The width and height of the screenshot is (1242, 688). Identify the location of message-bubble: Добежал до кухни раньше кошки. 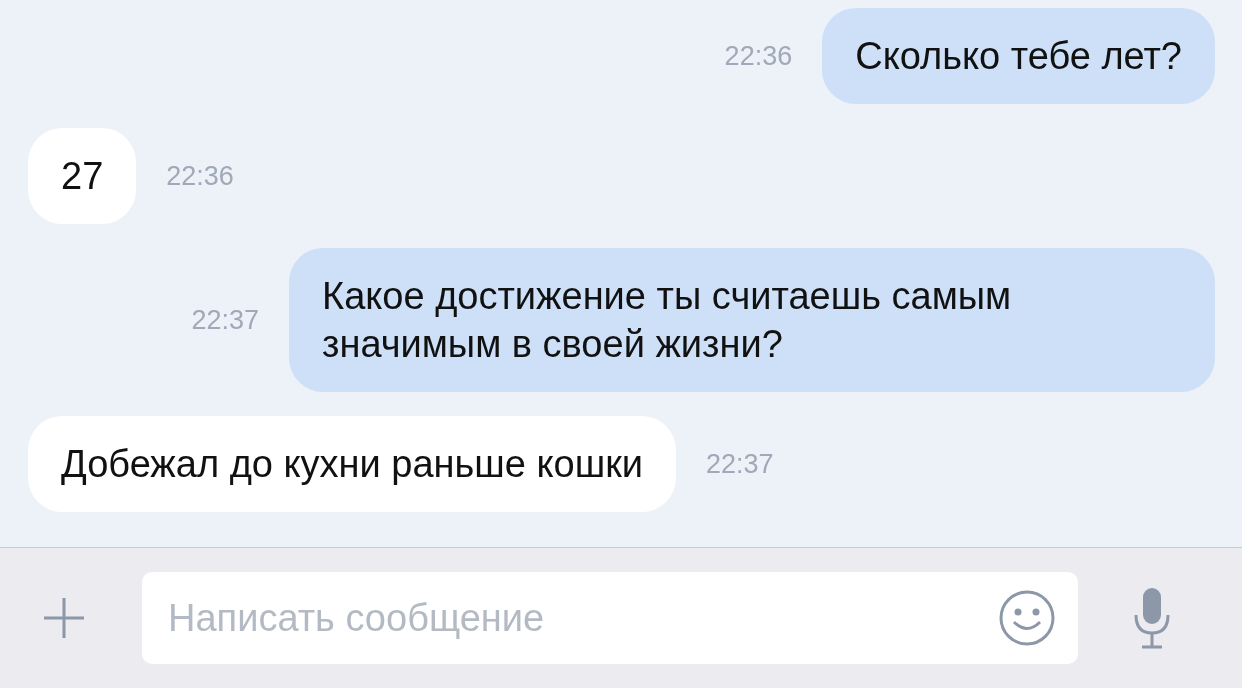
(352, 464).